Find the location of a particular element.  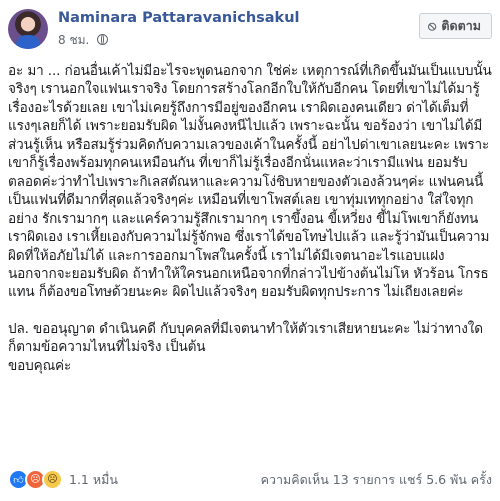

follow-label: ติดตาม is located at coordinates (461, 25).